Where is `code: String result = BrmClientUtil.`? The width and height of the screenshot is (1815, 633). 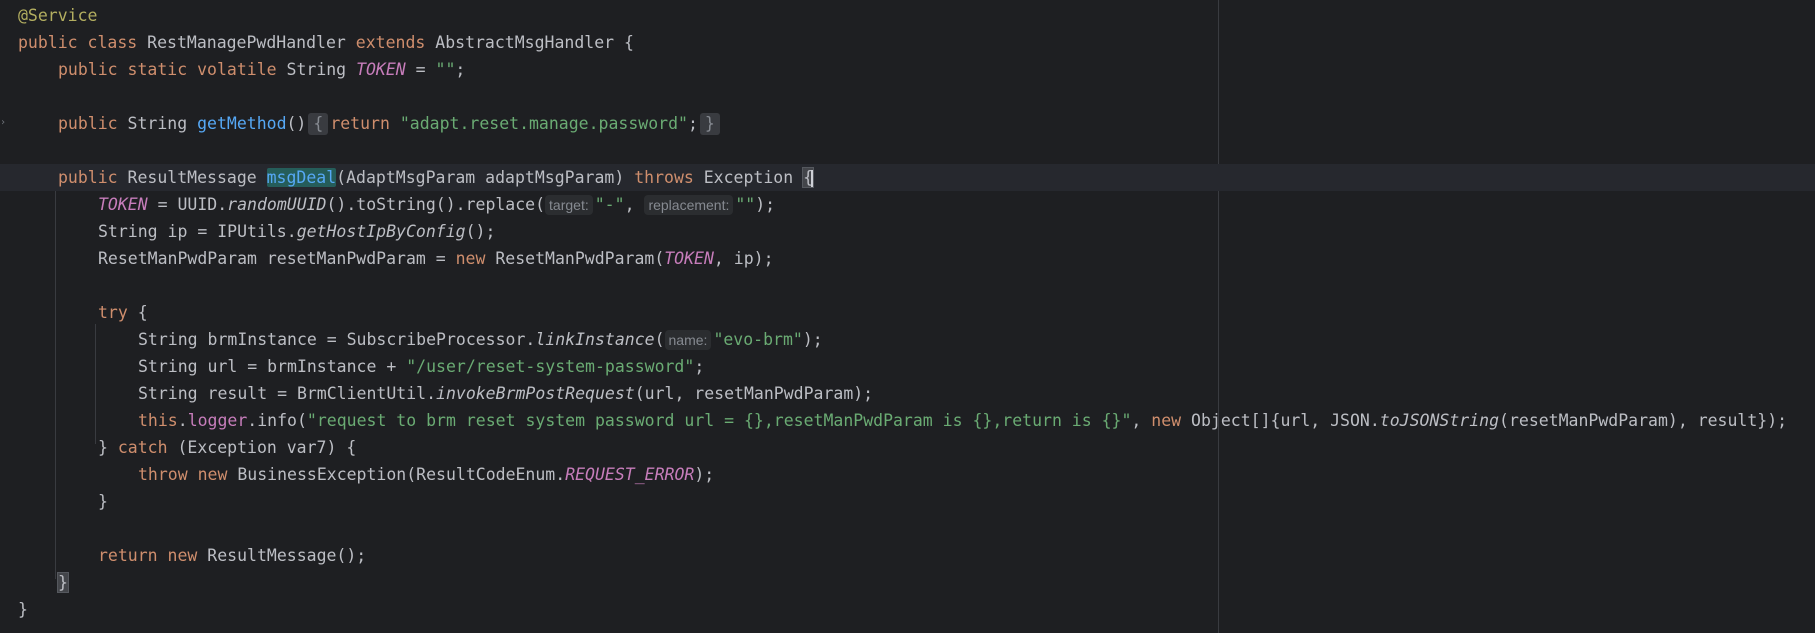
code: String result = BrmClientUtil. is located at coordinates (287, 393).